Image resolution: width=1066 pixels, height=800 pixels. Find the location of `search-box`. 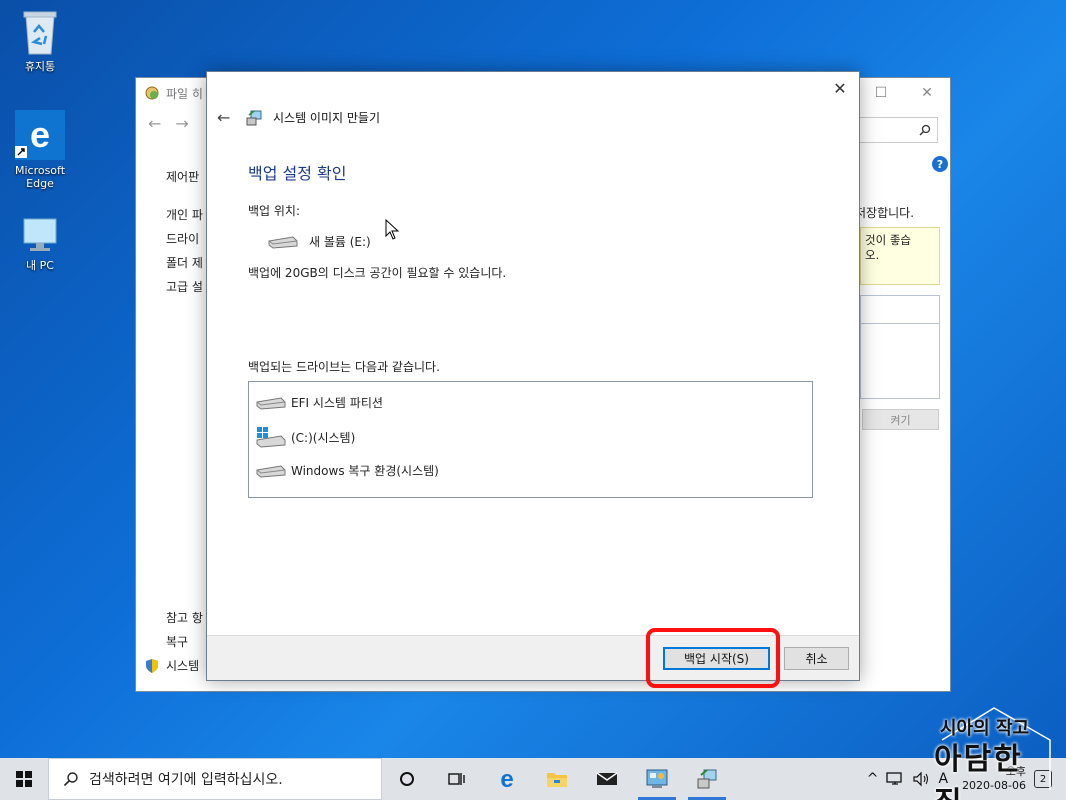

search-box is located at coordinates (898, 130).